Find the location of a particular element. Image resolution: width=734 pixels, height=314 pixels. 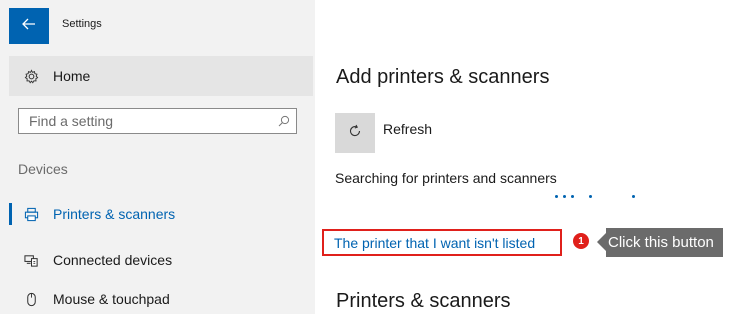

status-text: Searching for printers and scanners is located at coordinates (446, 178).